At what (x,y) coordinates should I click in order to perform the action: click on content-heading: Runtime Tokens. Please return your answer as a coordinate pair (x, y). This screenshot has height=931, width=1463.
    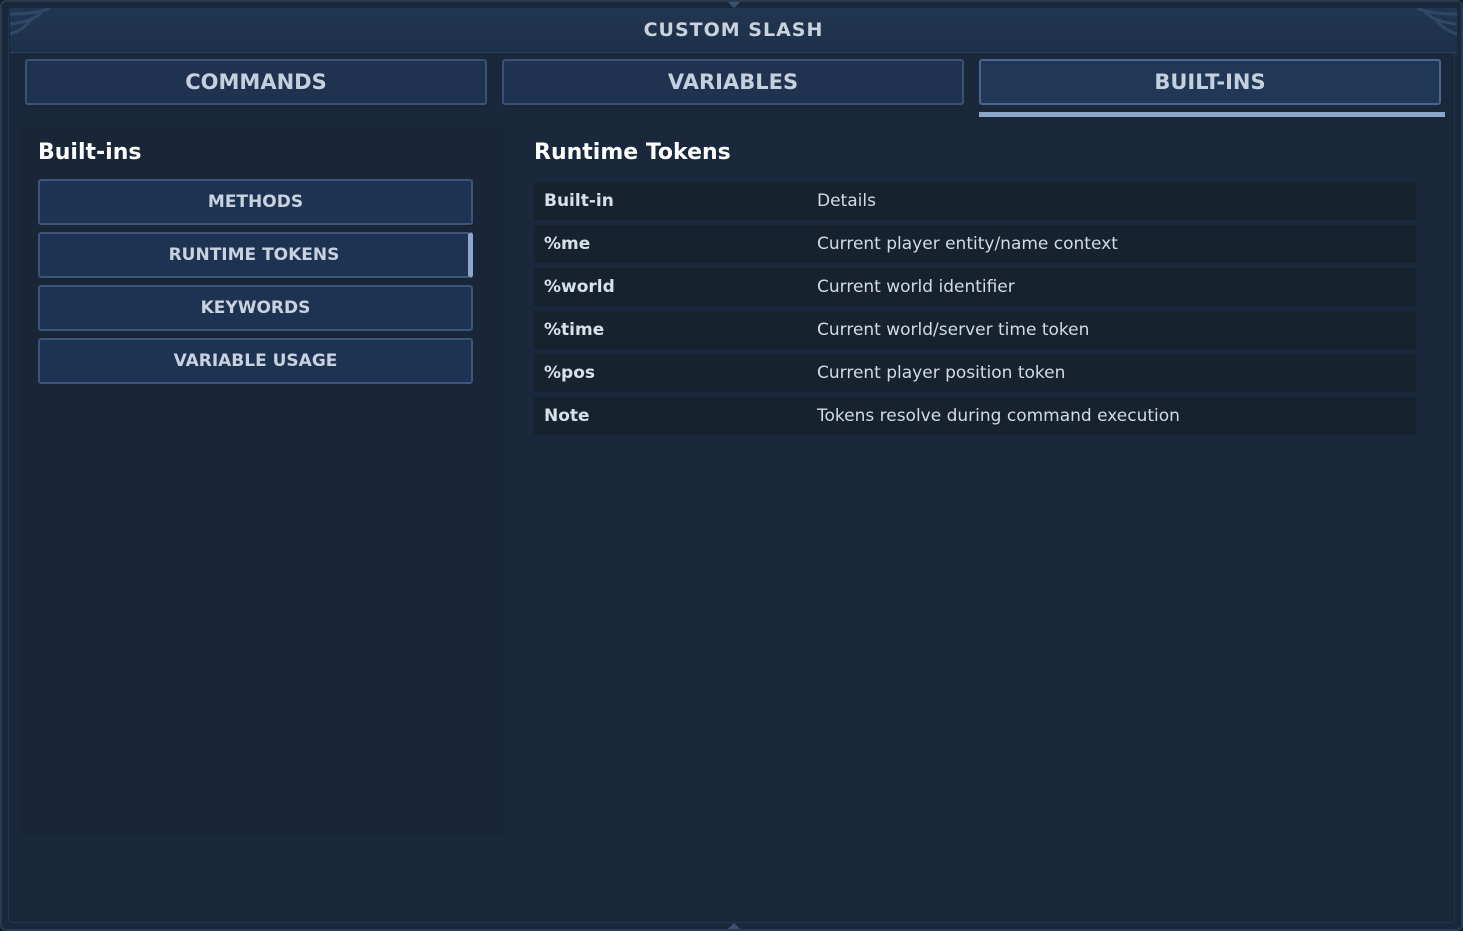
    Looking at the image, I should click on (632, 152).